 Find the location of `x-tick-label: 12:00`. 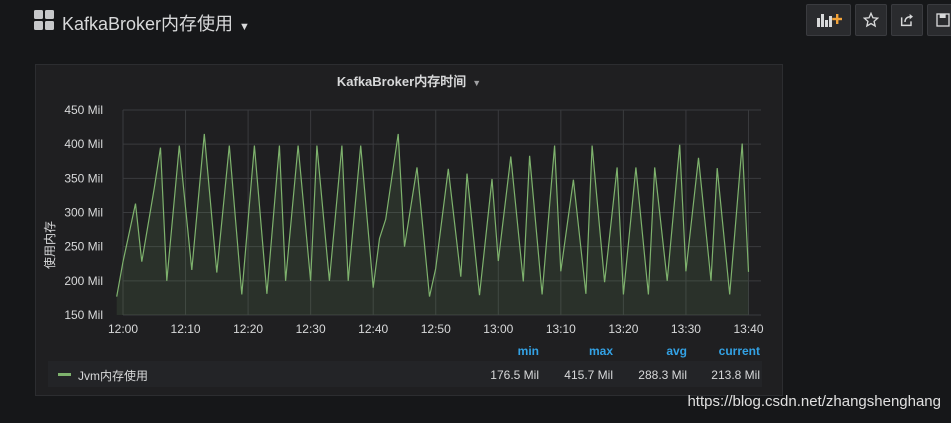

x-tick-label: 12:00 is located at coordinates (123, 329).